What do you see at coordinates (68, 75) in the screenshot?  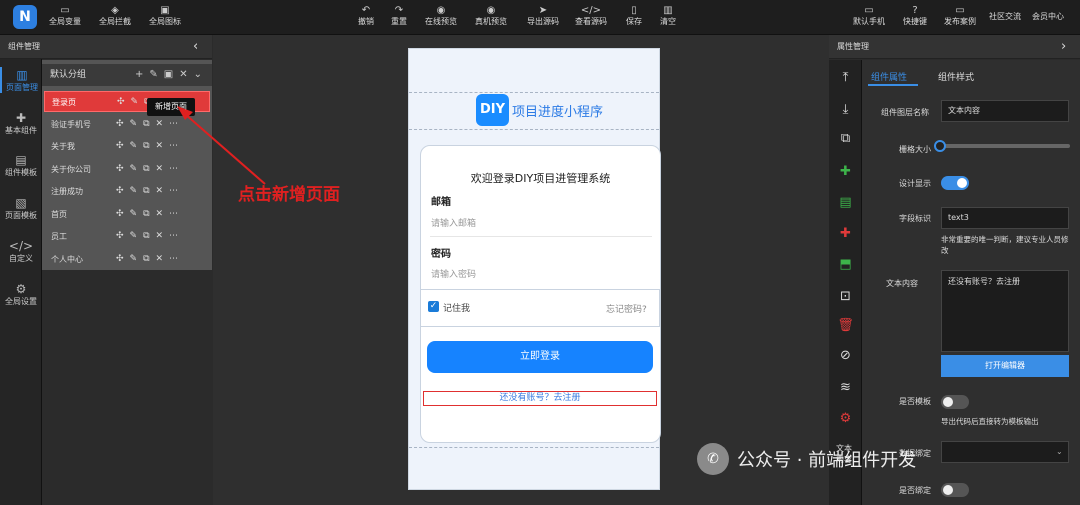 I see `page-group-name: 默认分组` at bounding box center [68, 75].